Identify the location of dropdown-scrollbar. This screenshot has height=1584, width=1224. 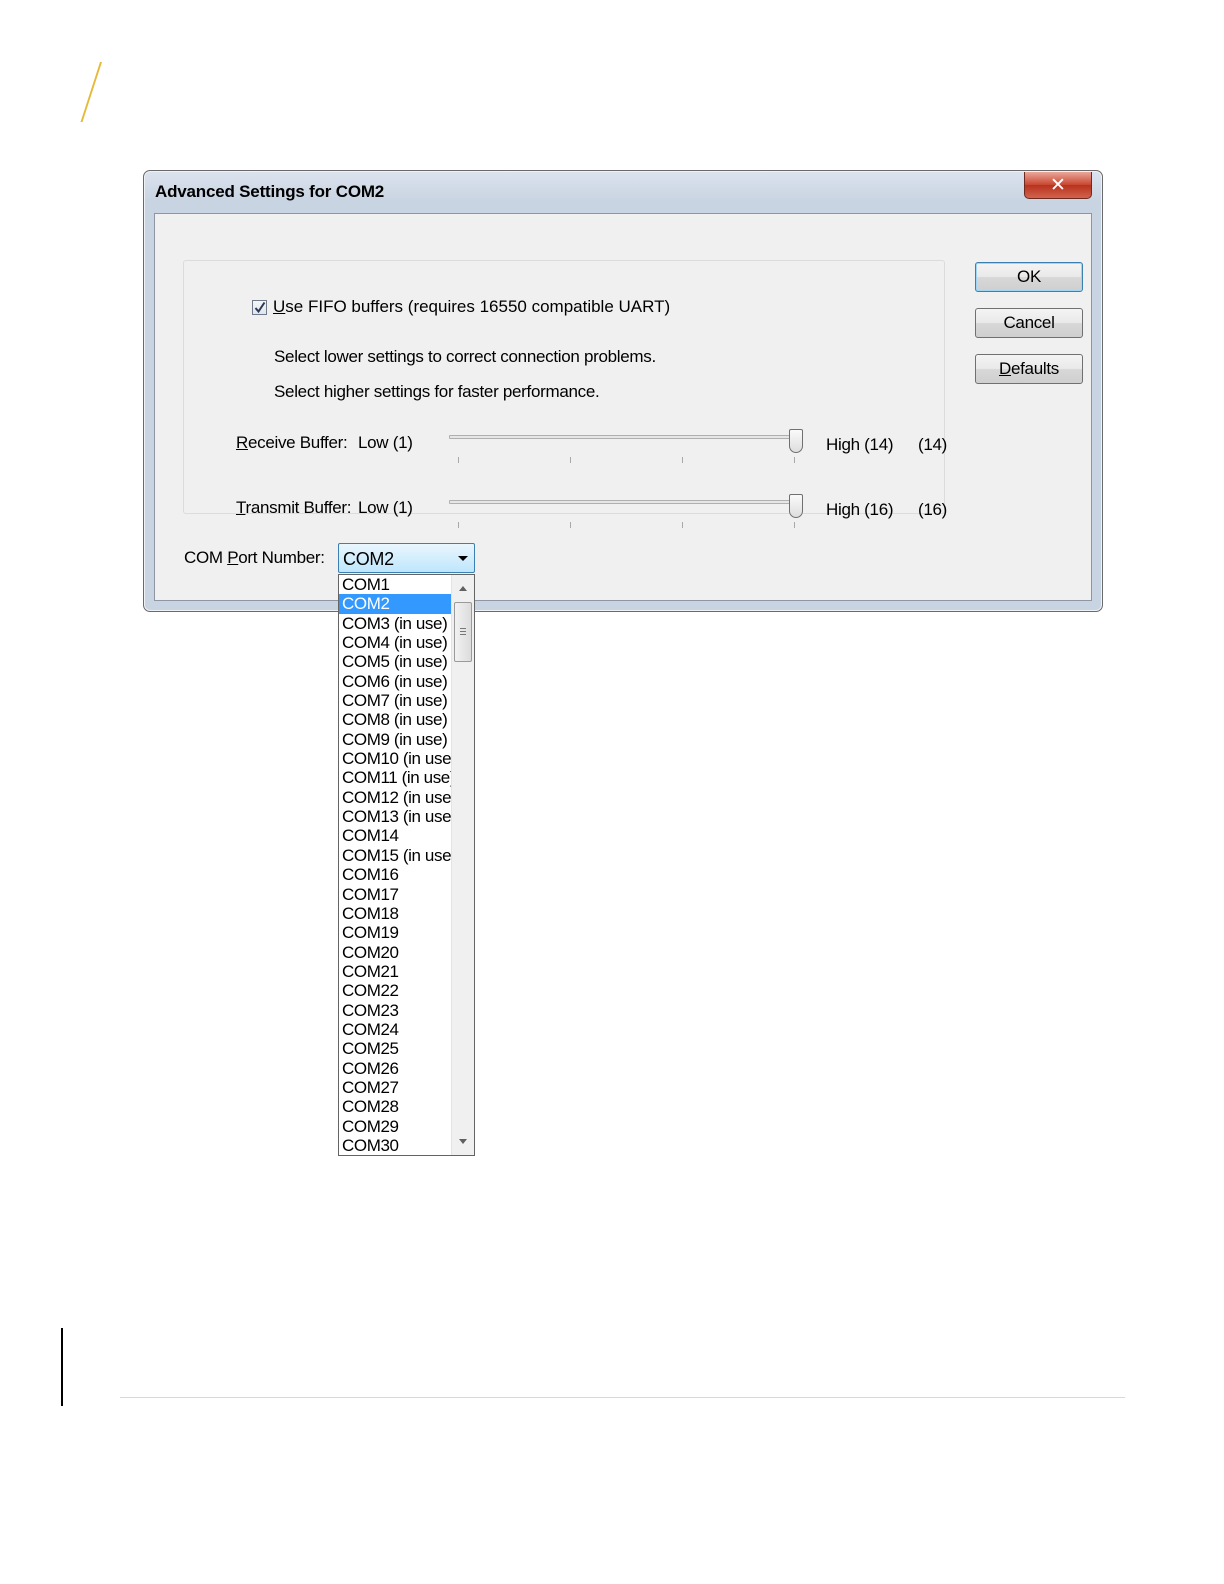
(462, 865).